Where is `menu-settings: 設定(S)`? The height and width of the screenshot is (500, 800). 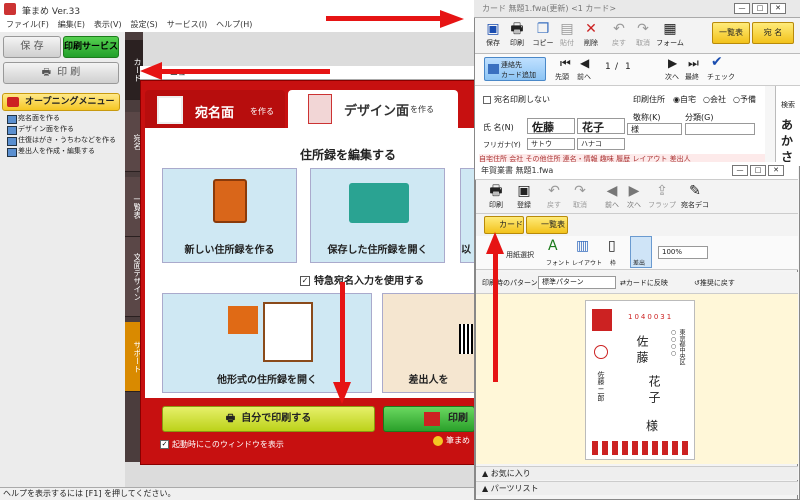
menu-settings: 設定(S) is located at coordinates (143, 24).